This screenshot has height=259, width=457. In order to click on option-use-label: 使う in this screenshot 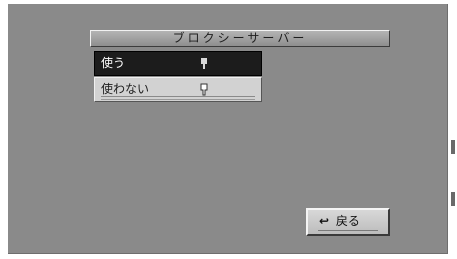, I will do `click(113, 63)`.